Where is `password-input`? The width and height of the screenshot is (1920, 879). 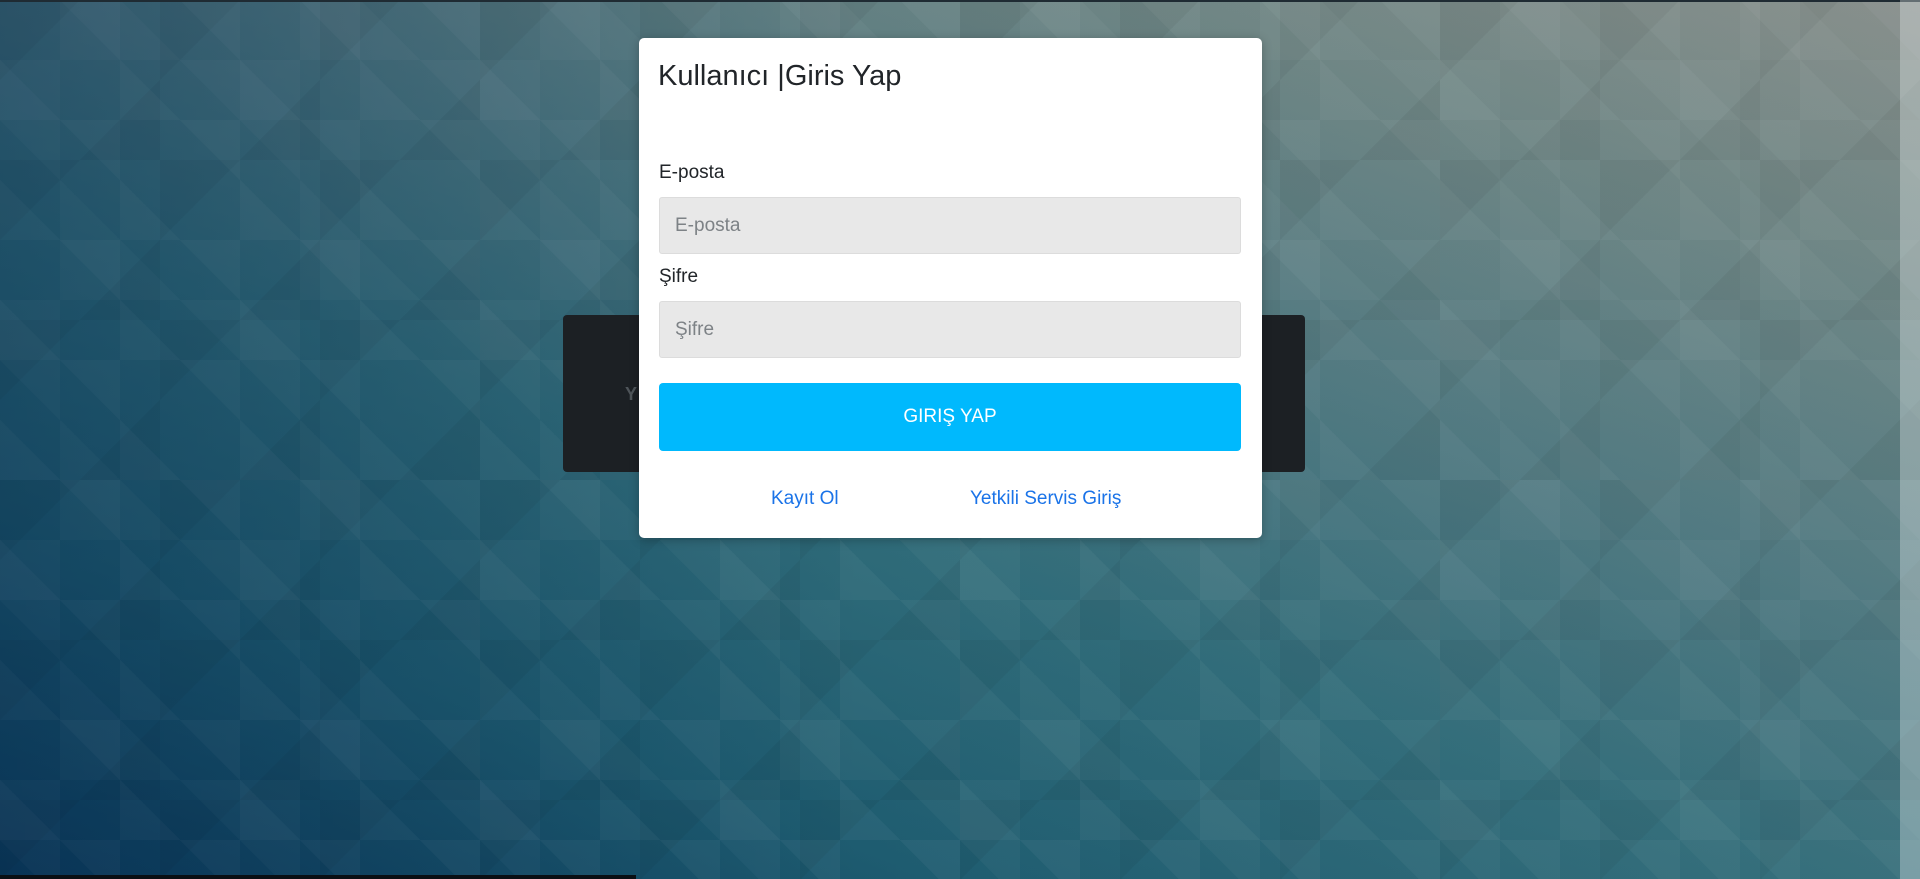
password-input is located at coordinates (950, 329).